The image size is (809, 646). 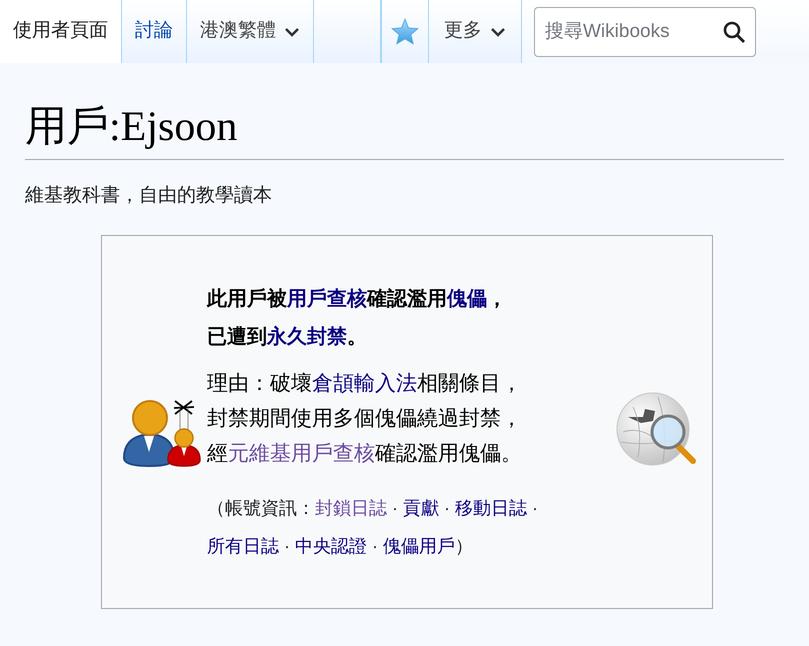 What do you see at coordinates (421, 508) in the screenshot?
I see `link: 貢獻` at bounding box center [421, 508].